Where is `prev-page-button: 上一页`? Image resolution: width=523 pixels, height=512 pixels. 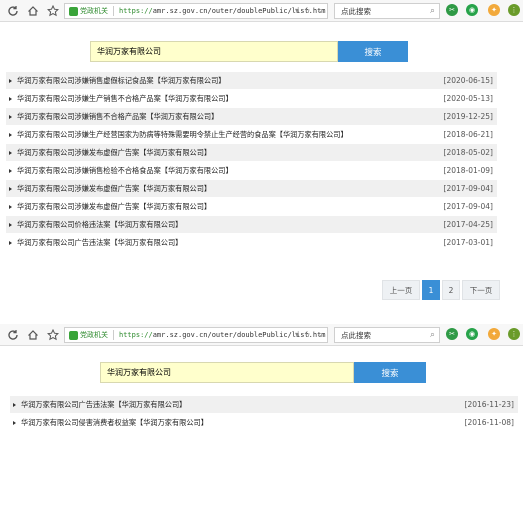
prev-page-button: 上一页 is located at coordinates (401, 290).